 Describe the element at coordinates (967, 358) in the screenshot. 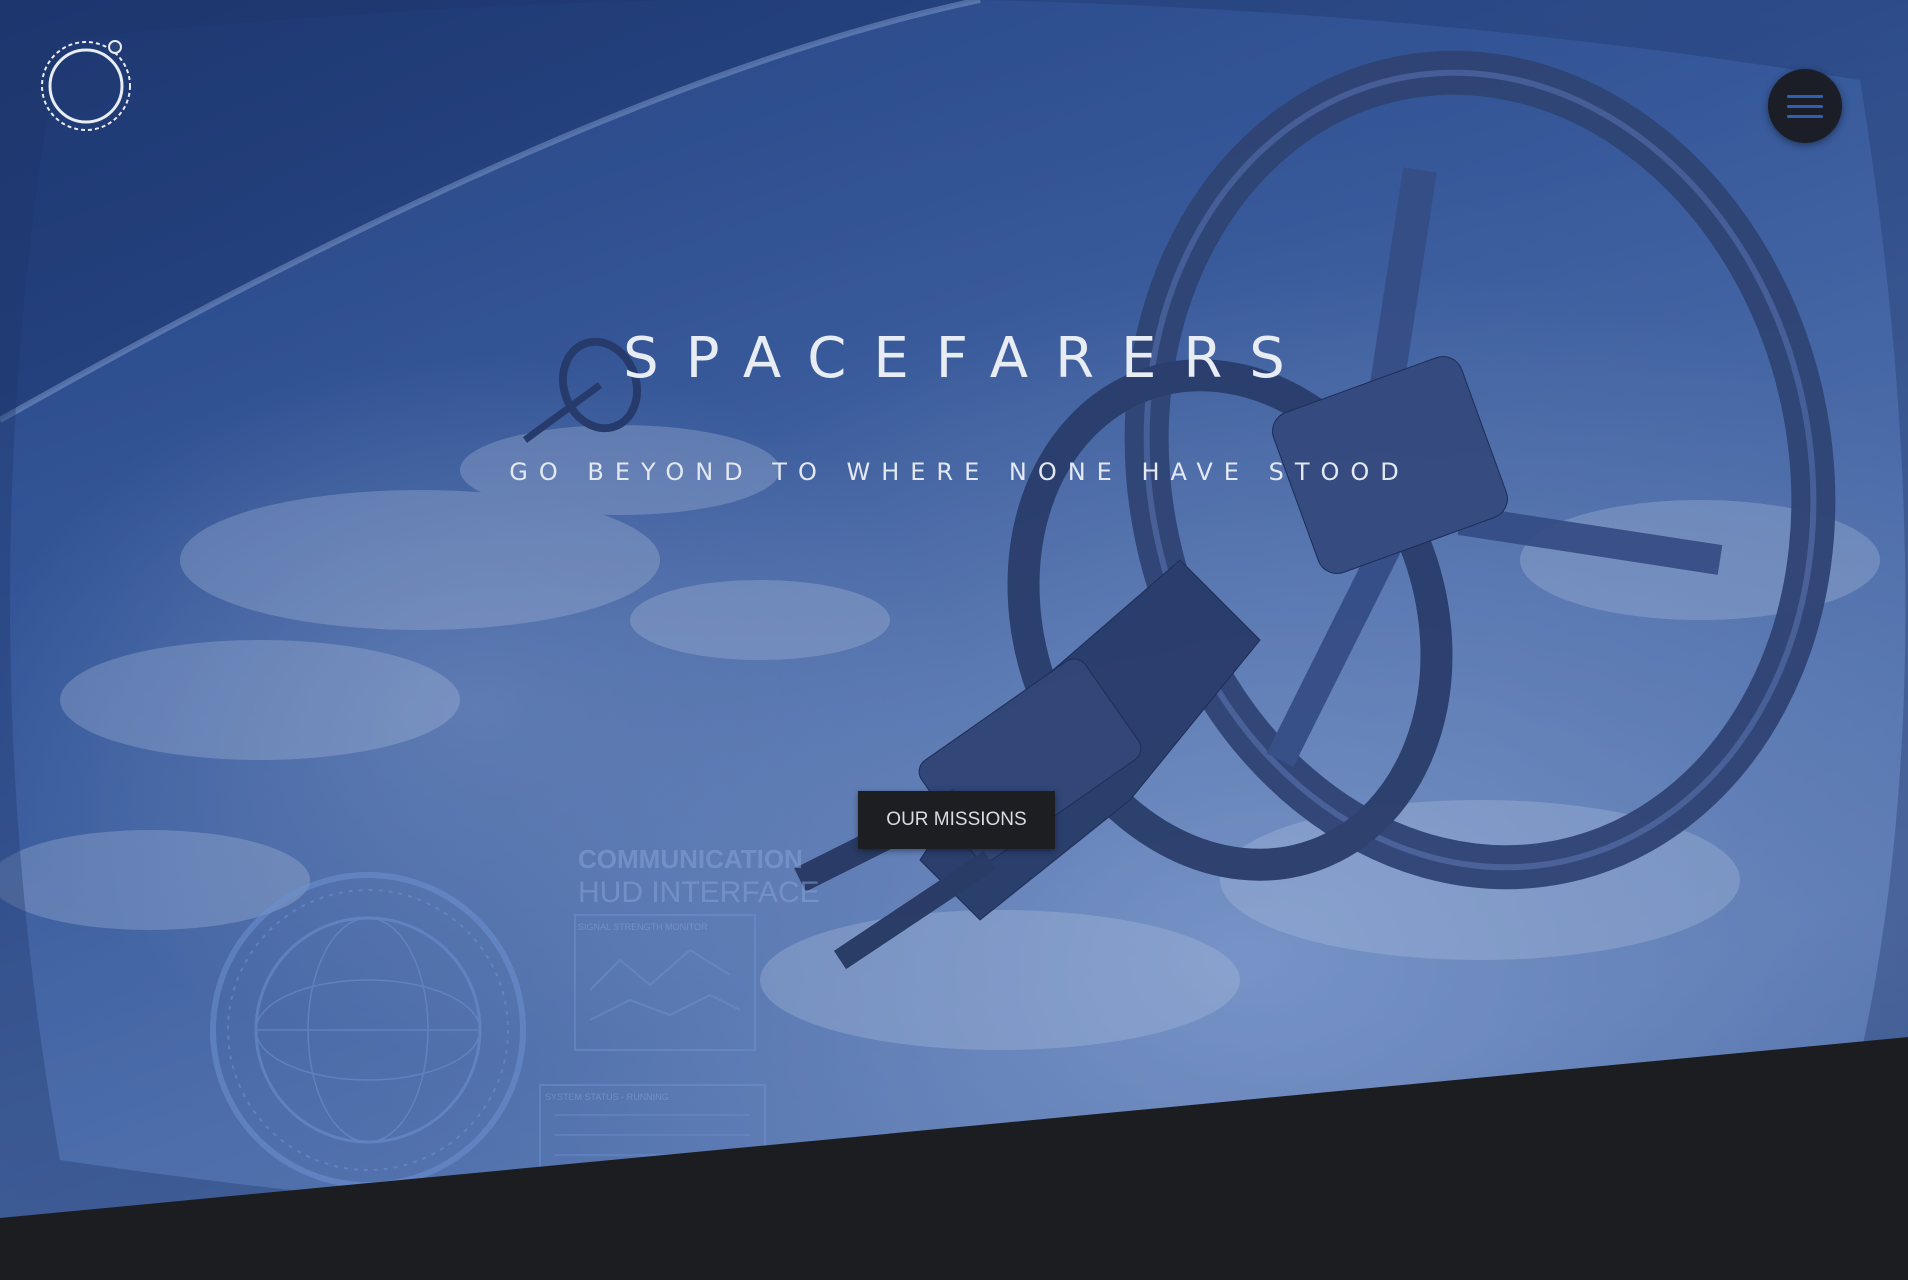

I see `site-title: SPACEFARERS` at that location.